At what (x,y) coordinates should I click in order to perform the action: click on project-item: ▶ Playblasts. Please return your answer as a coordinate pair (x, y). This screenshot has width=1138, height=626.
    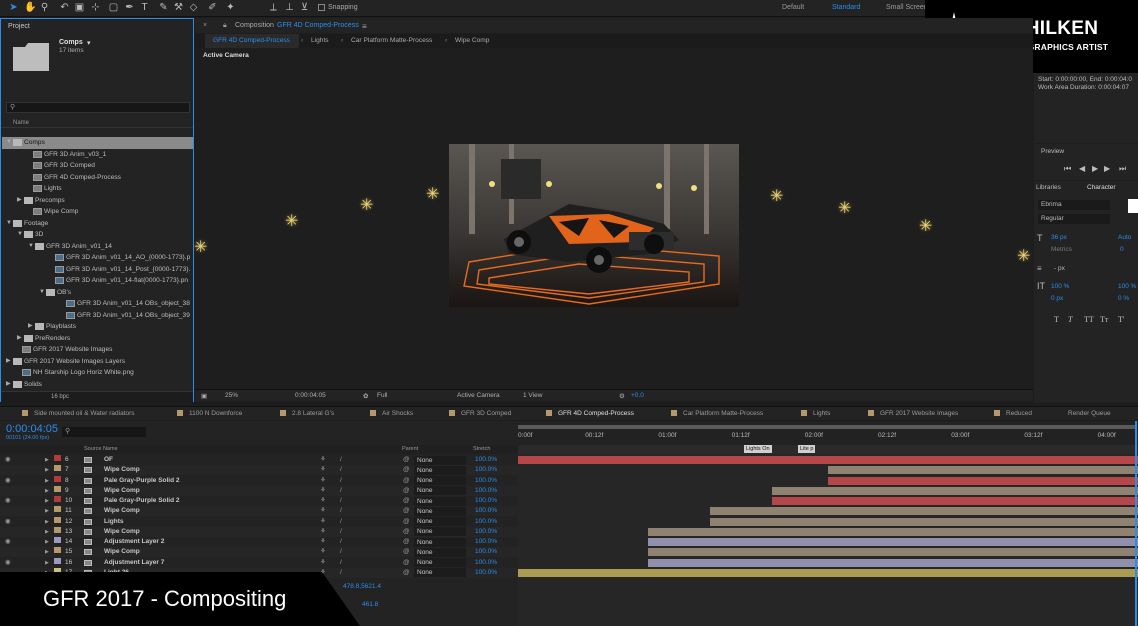
    Looking at the image, I should click on (97, 327).